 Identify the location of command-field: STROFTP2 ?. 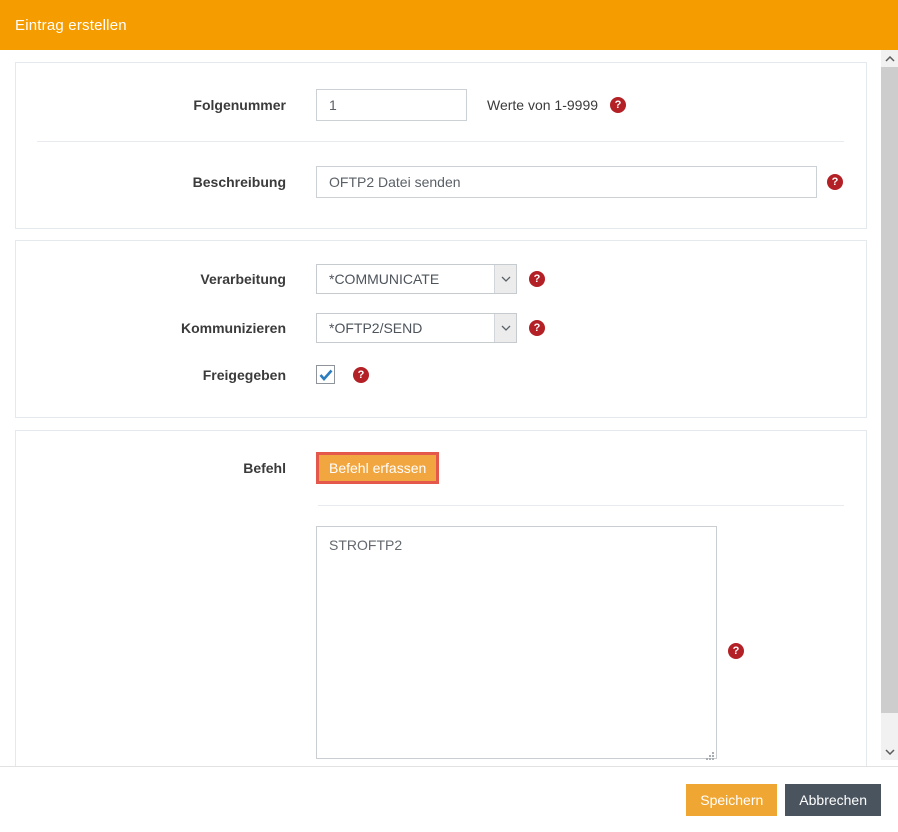
(530, 645).